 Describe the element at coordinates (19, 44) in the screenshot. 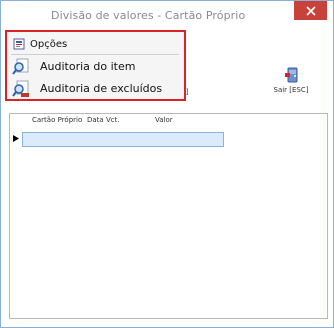

I see `options-icon` at that location.